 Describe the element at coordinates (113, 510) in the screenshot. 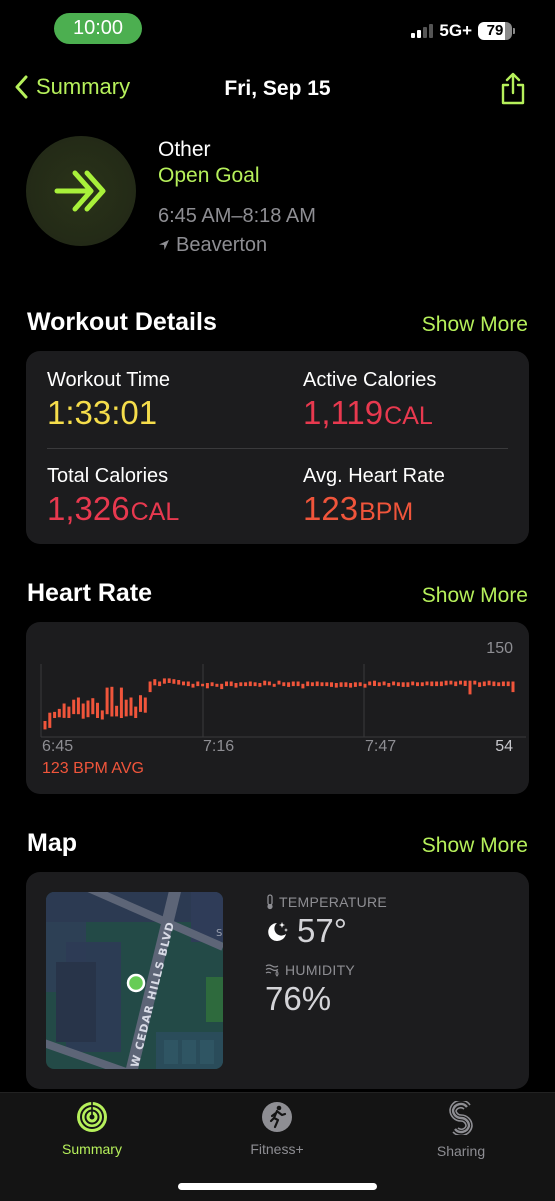

I see `metric-value: 1,326CAL` at that location.